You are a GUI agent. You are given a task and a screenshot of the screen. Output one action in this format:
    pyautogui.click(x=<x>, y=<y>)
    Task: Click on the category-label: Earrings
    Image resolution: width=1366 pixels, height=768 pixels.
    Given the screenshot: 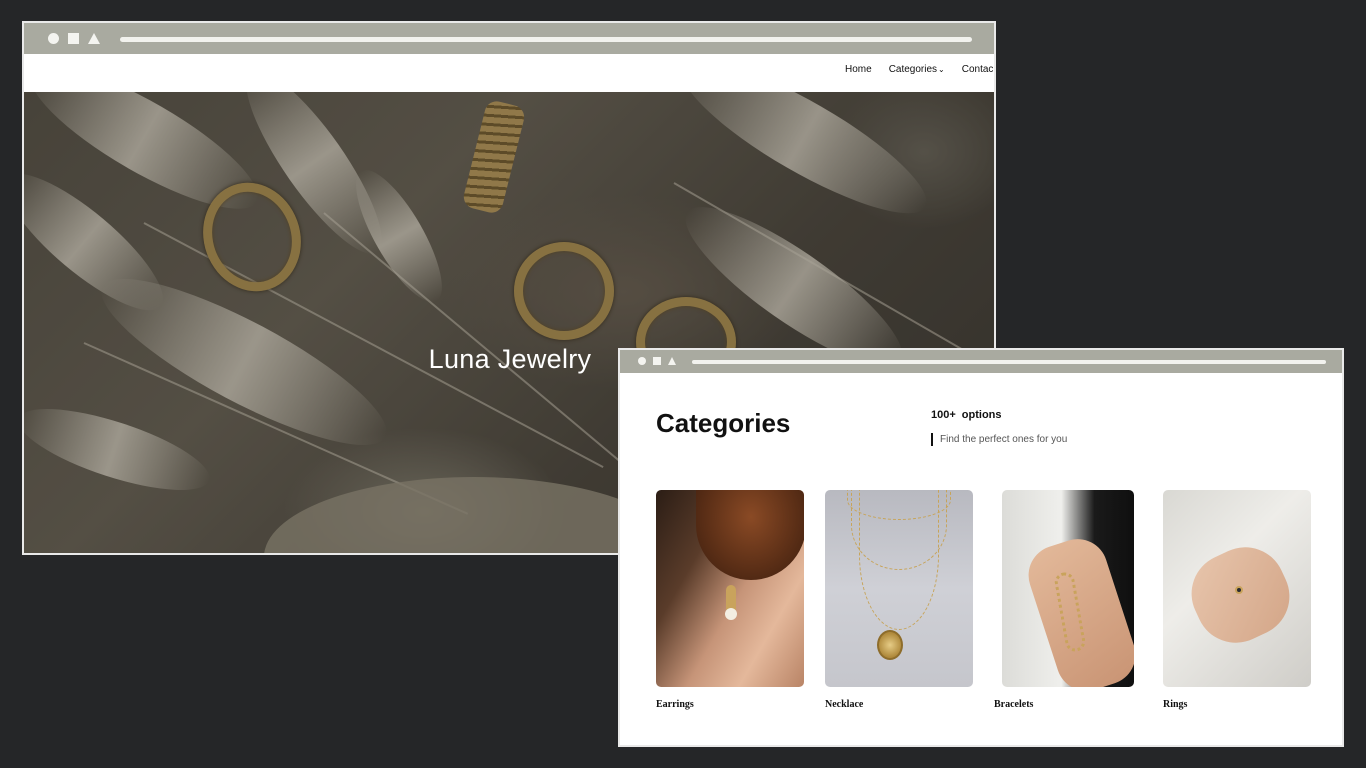 What is the action you would take?
    pyautogui.click(x=675, y=704)
    